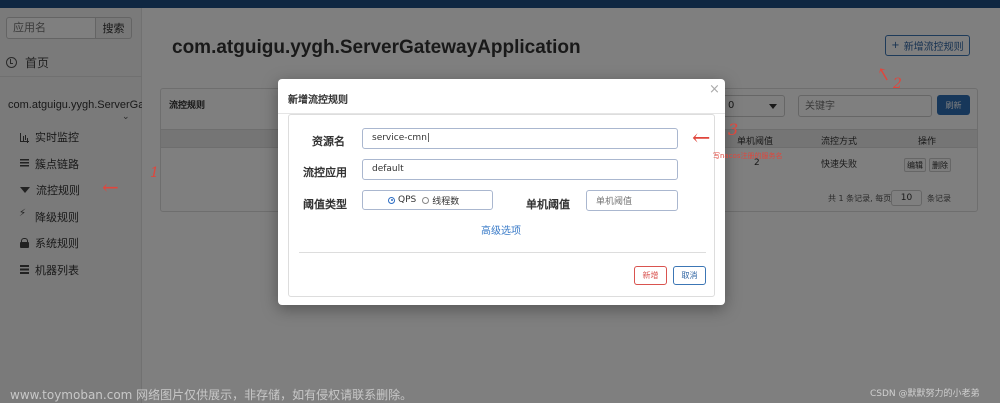  I want to click on cancel-button: 取消, so click(689, 275).